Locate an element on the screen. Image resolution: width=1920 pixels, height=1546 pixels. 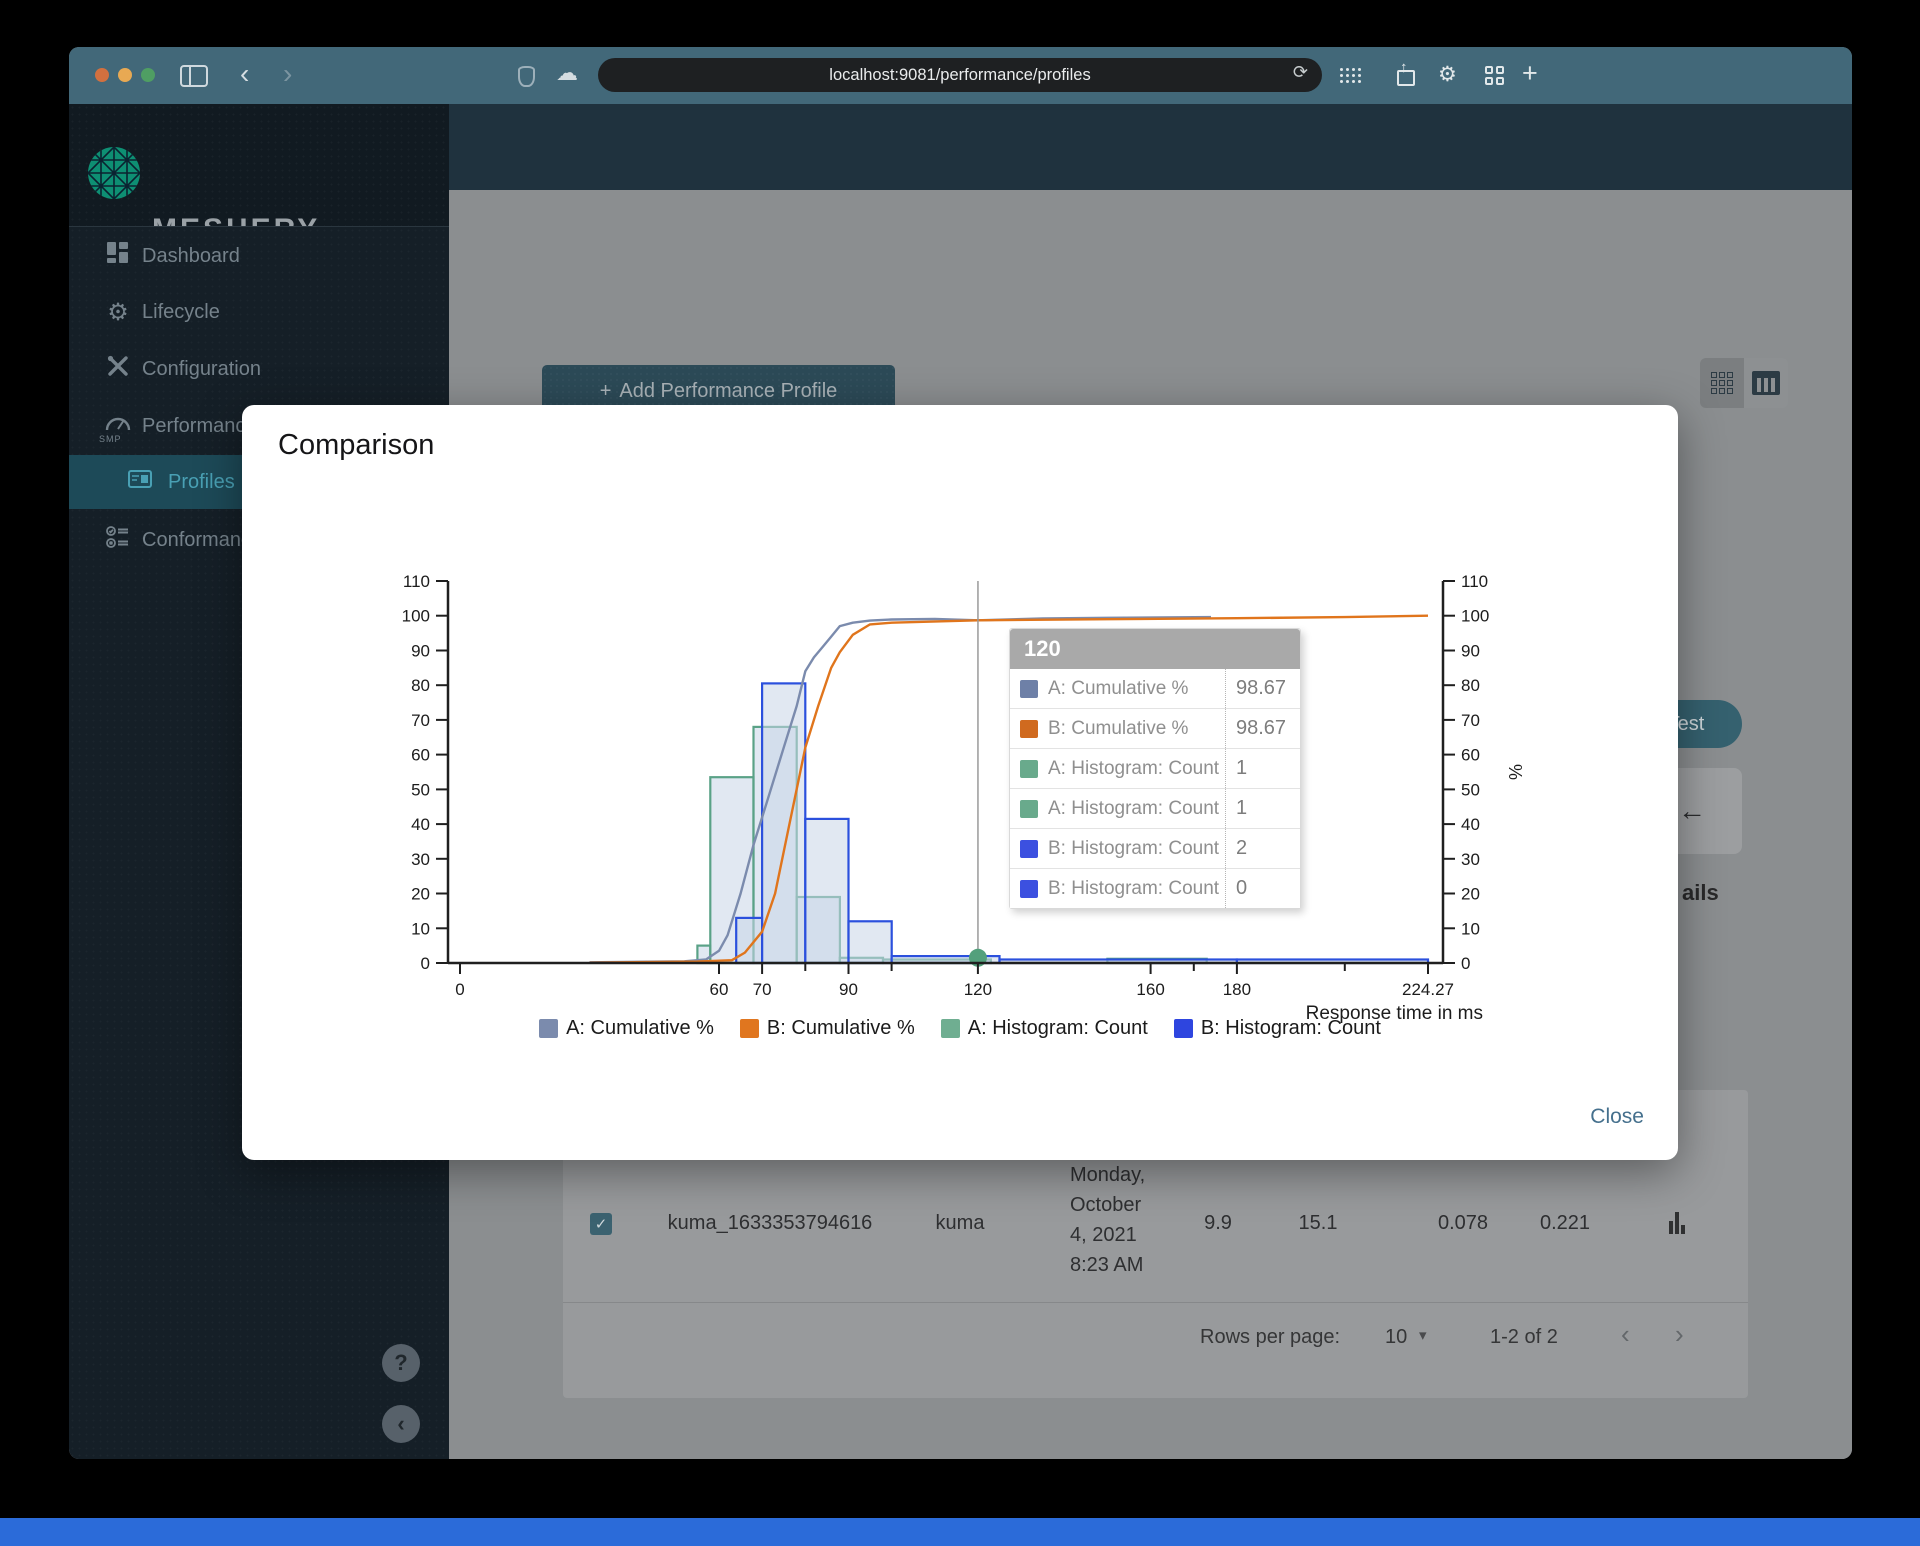
sidebar-item-configuration: Configuration is located at coordinates (259, 369).